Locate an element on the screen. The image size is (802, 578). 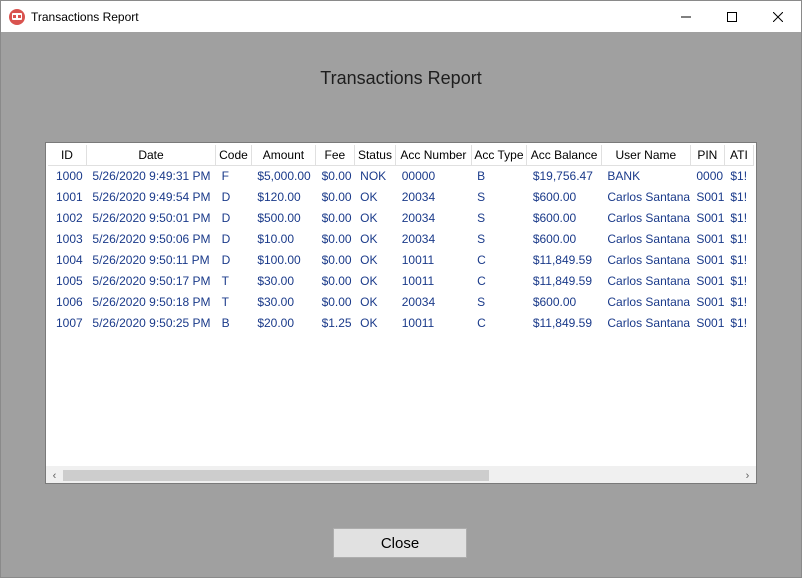
cell-id: 1001 is located at coordinates (69, 196).